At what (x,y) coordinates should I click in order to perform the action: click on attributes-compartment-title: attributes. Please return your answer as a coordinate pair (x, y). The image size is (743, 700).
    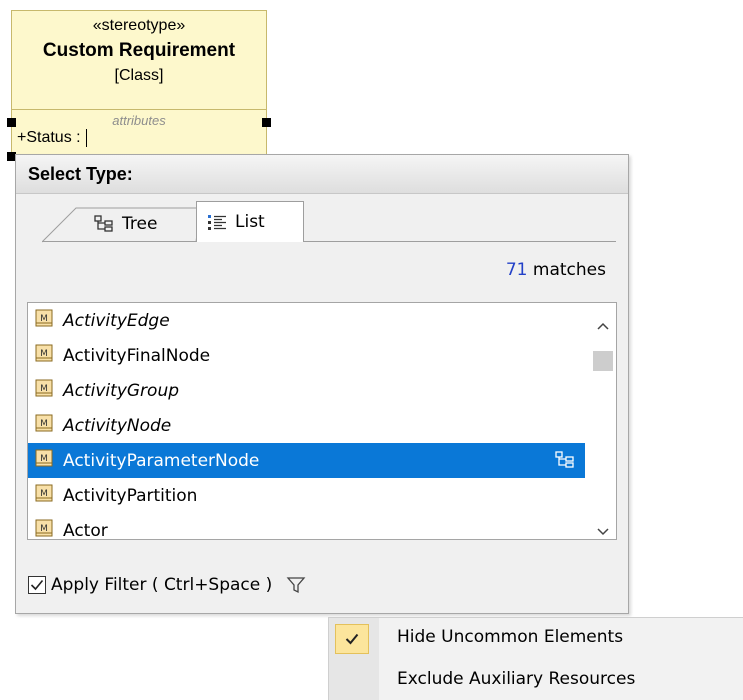
    Looking at the image, I should click on (139, 120).